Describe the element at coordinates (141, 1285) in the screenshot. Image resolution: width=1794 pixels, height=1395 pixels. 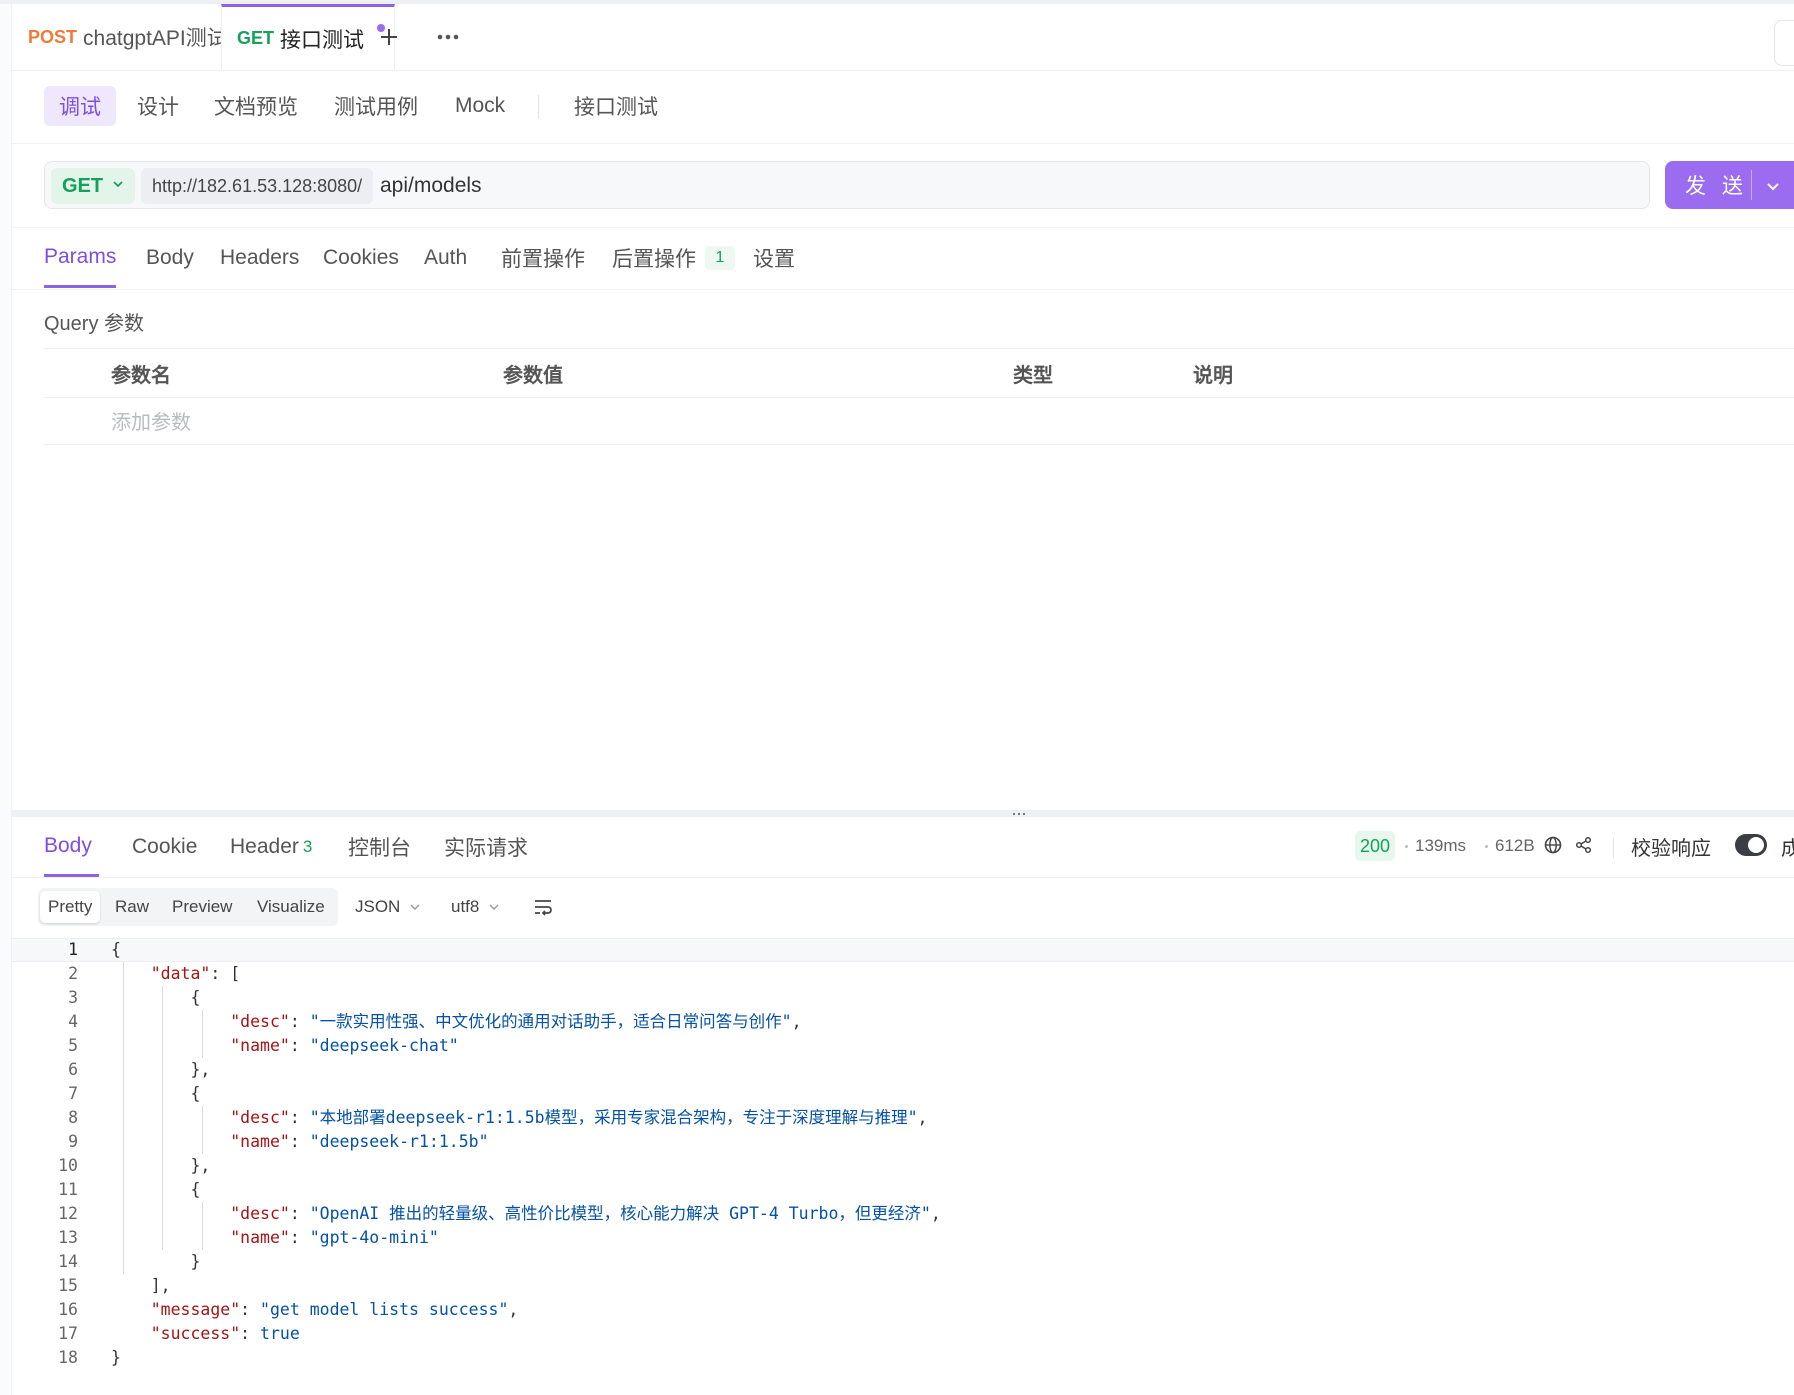
I see `code-text: ],` at that location.